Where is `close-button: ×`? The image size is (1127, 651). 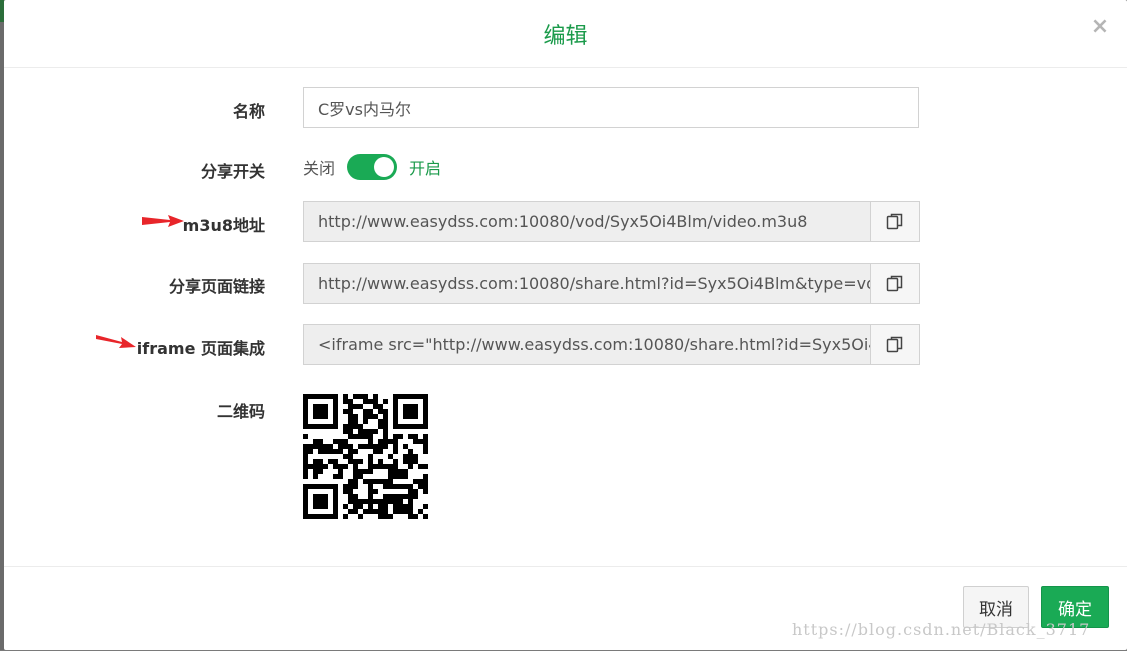
close-button: × is located at coordinates (1100, 27).